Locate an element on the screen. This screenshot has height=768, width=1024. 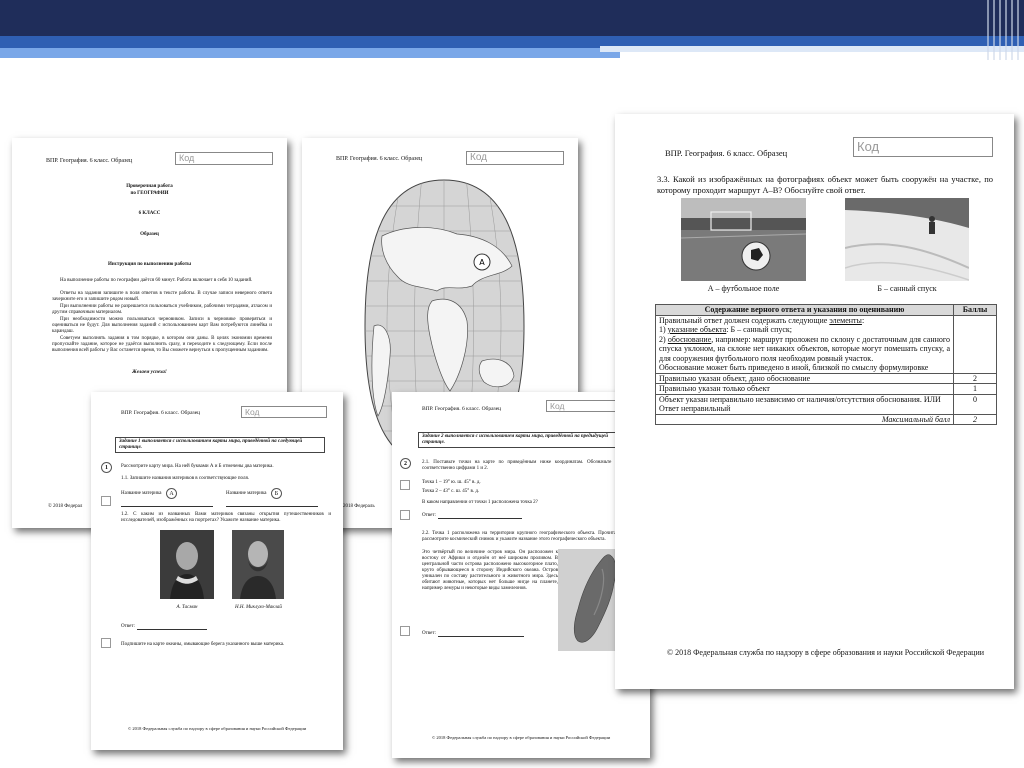
work-grade: 6 КЛАСС is located at coordinates (149, 213).